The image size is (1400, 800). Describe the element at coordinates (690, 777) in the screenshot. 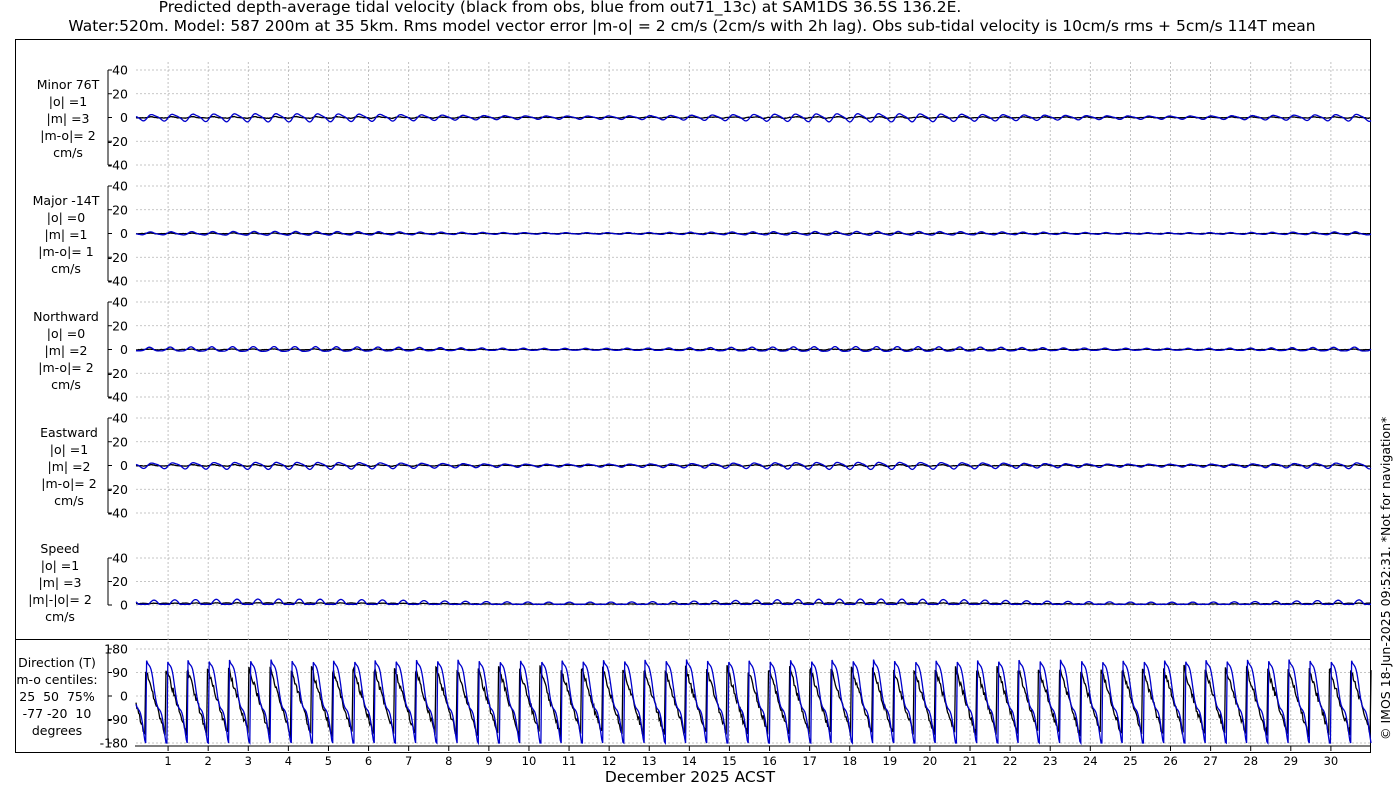

I see `x-axis-label: December 2025 ACST` at that location.